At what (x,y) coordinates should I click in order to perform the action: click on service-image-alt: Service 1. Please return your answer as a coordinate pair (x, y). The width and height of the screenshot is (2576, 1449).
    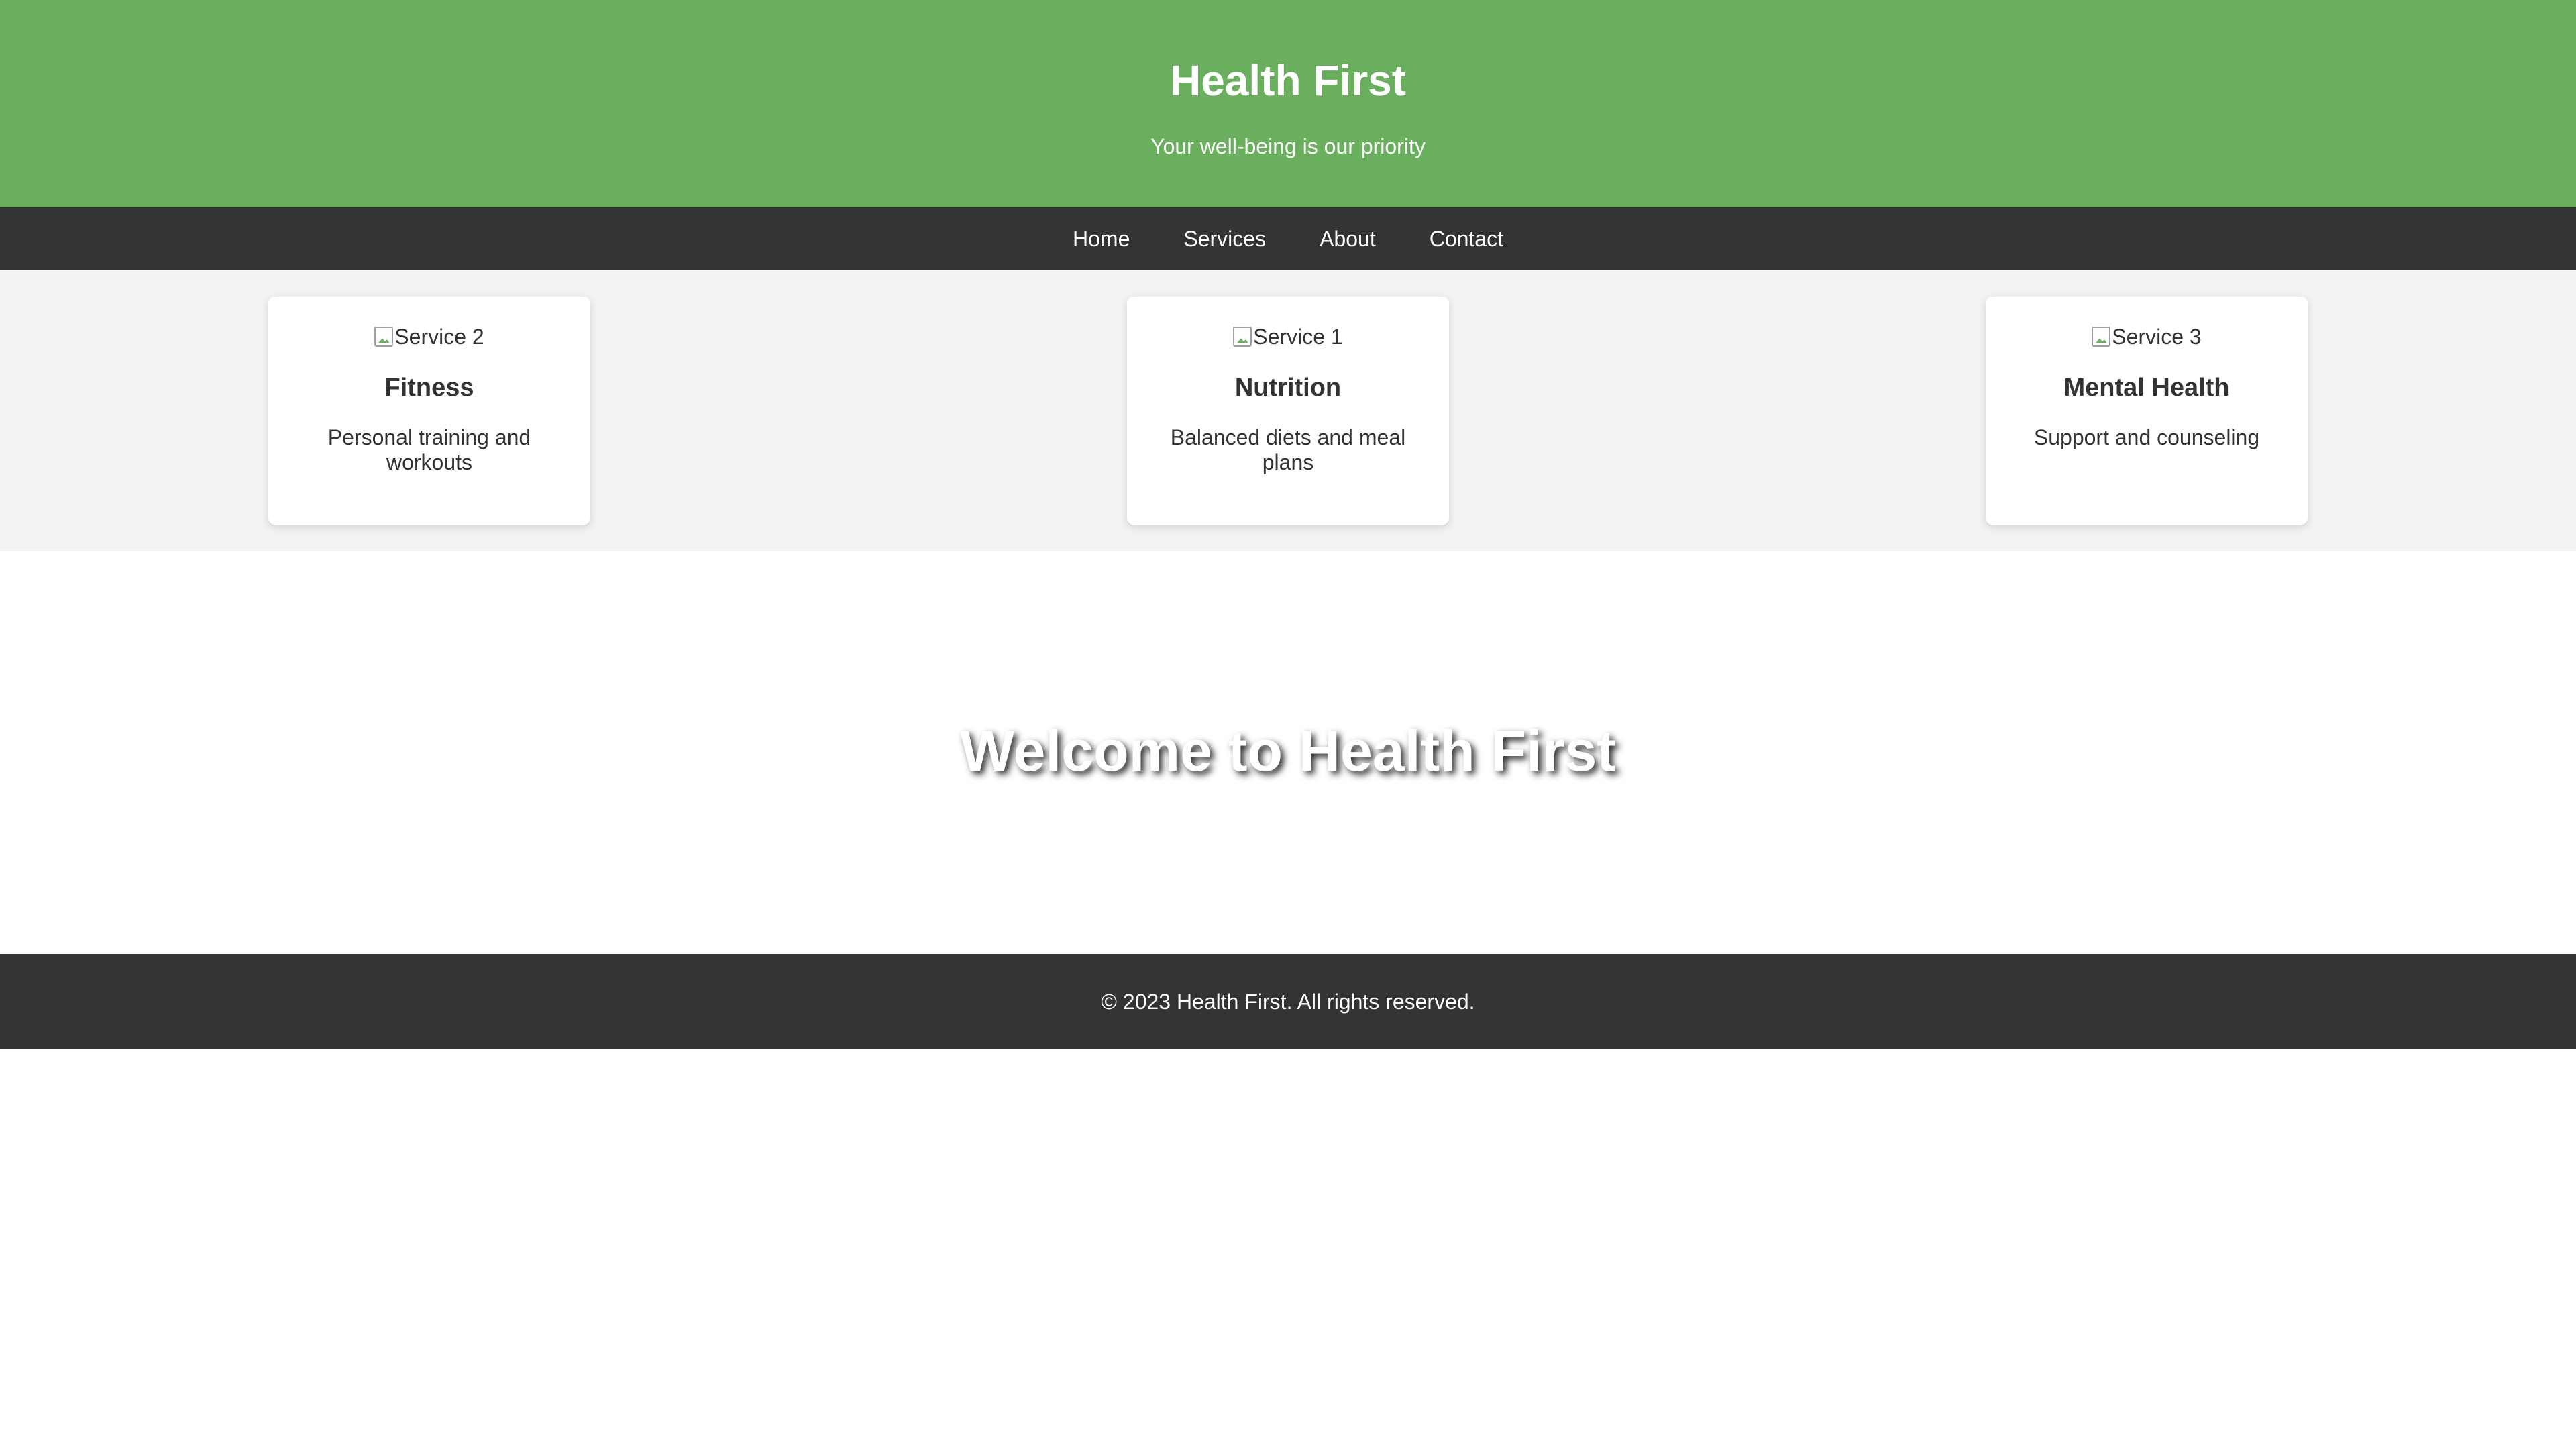
    Looking at the image, I should click on (1298, 337).